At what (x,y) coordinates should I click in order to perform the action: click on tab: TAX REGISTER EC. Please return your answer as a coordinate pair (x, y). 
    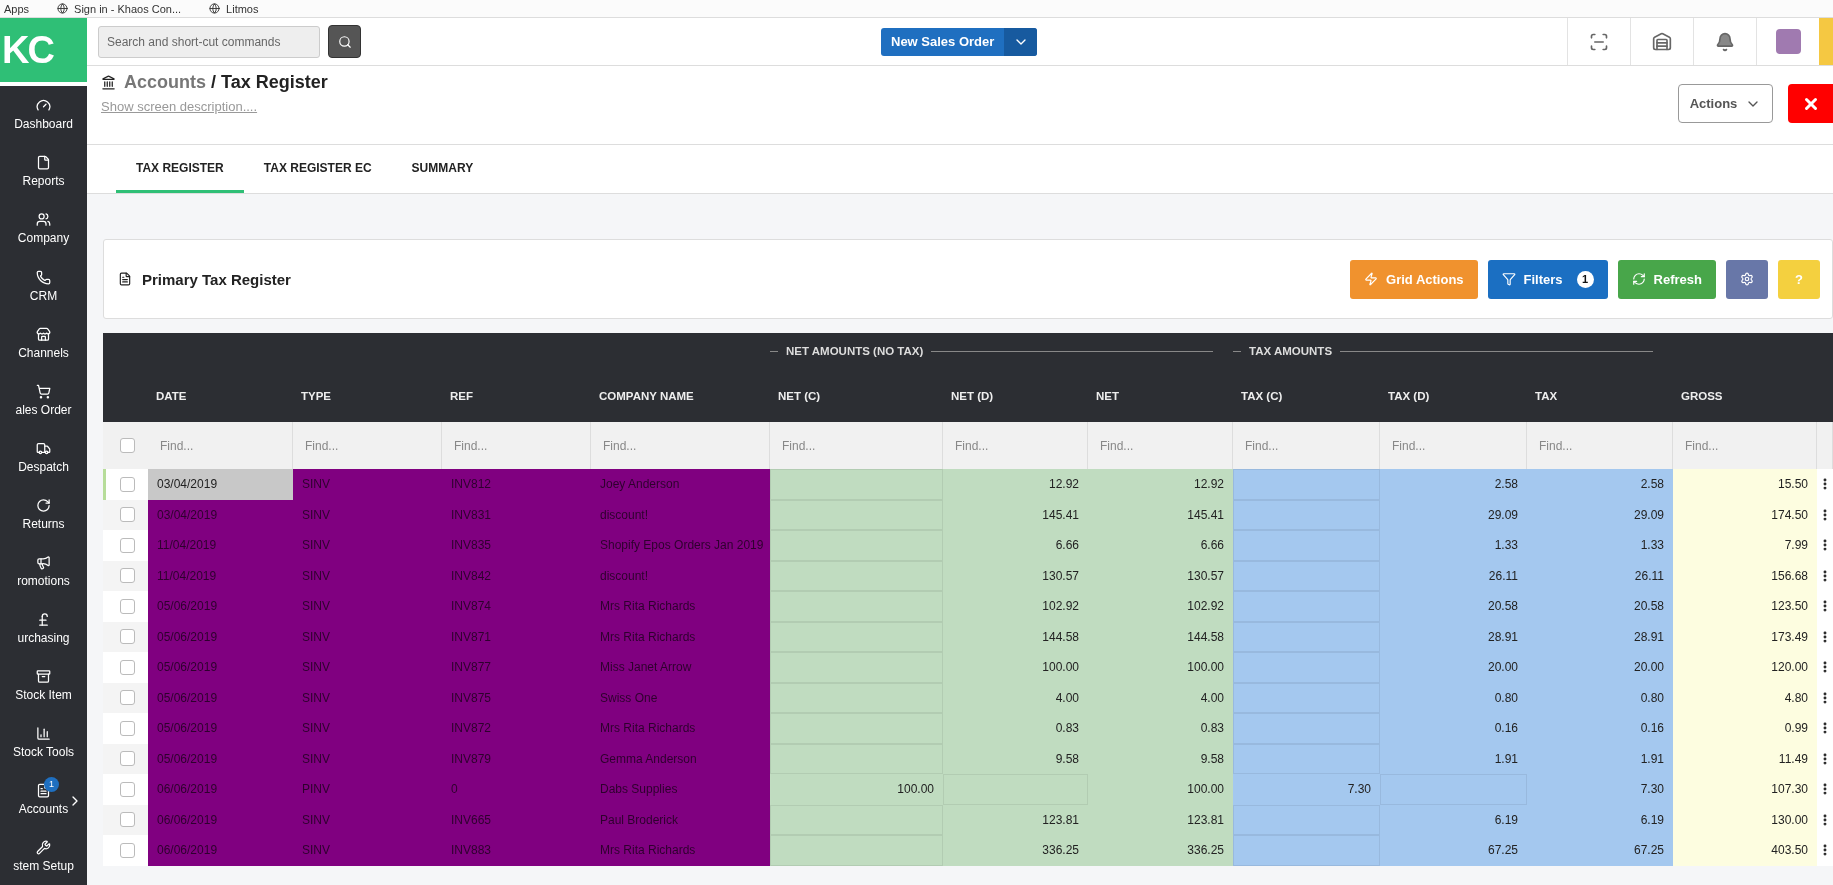
    Looking at the image, I should click on (317, 169).